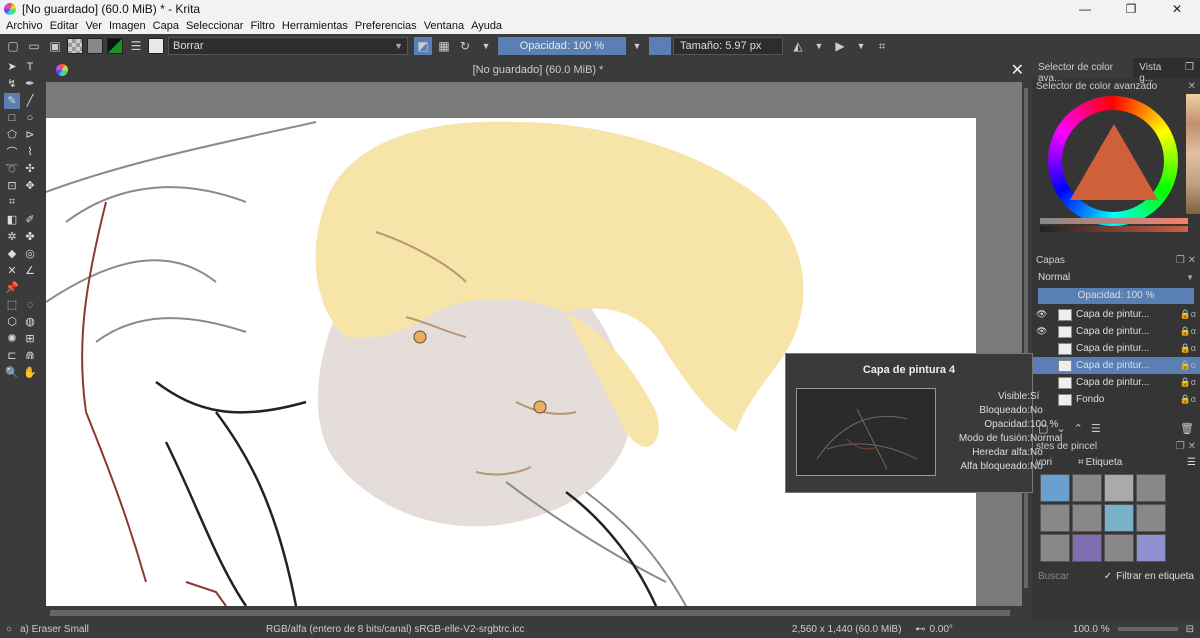 This screenshot has width=1200, height=638. I want to click on blend-mode-row: Normal ▼, so click(1116, 277).